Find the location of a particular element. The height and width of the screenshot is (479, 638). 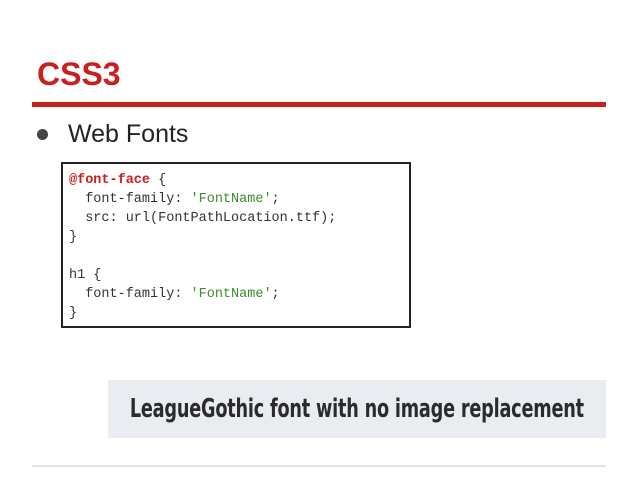

bullet-item: Web Fonts is located at coordinates (112, 134).